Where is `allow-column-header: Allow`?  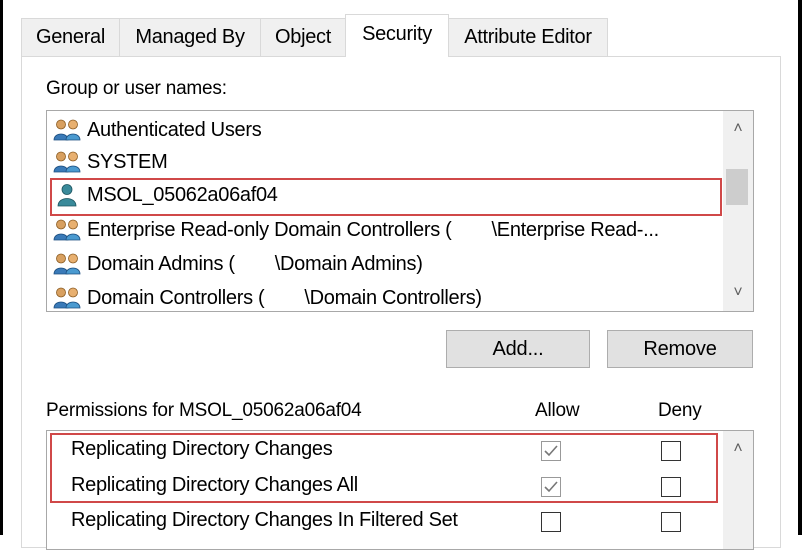
allow-column-header: Allow is located at coordinates (557, 410).